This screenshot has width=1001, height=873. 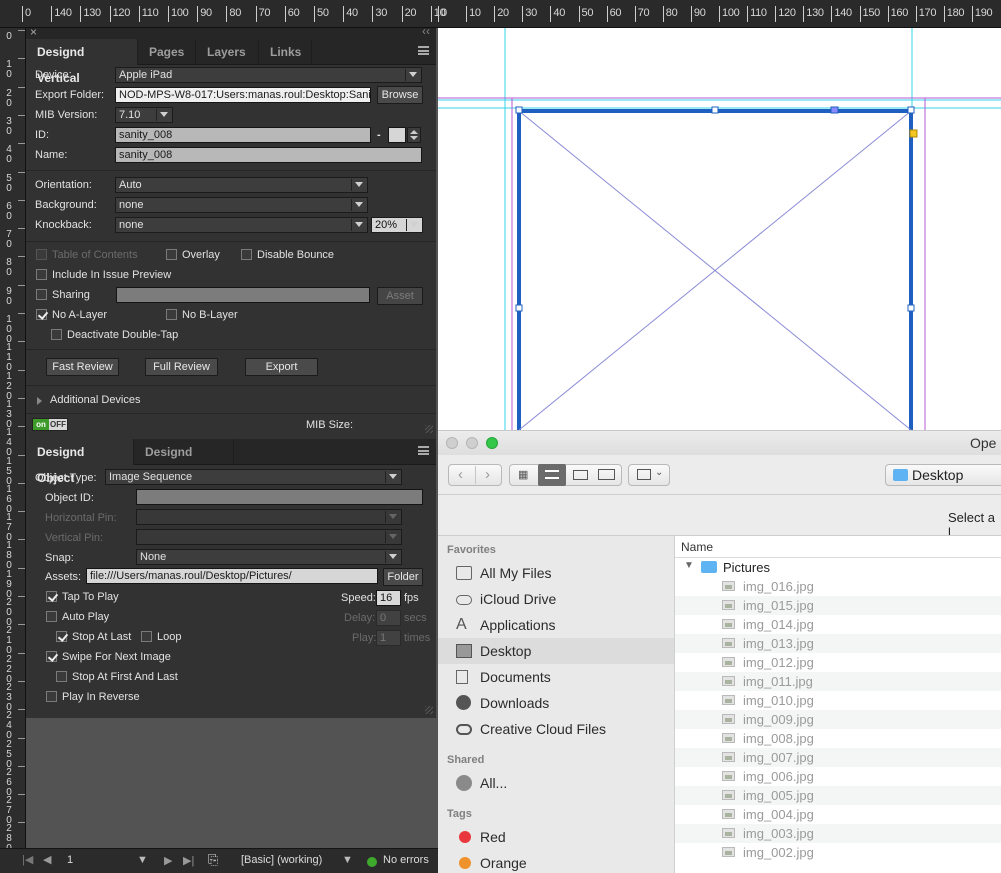 What do you see at coordinates (50, 424) in the screenshot?
I see `on-off-toggle: on OFF` at bounding box center [50, 424].